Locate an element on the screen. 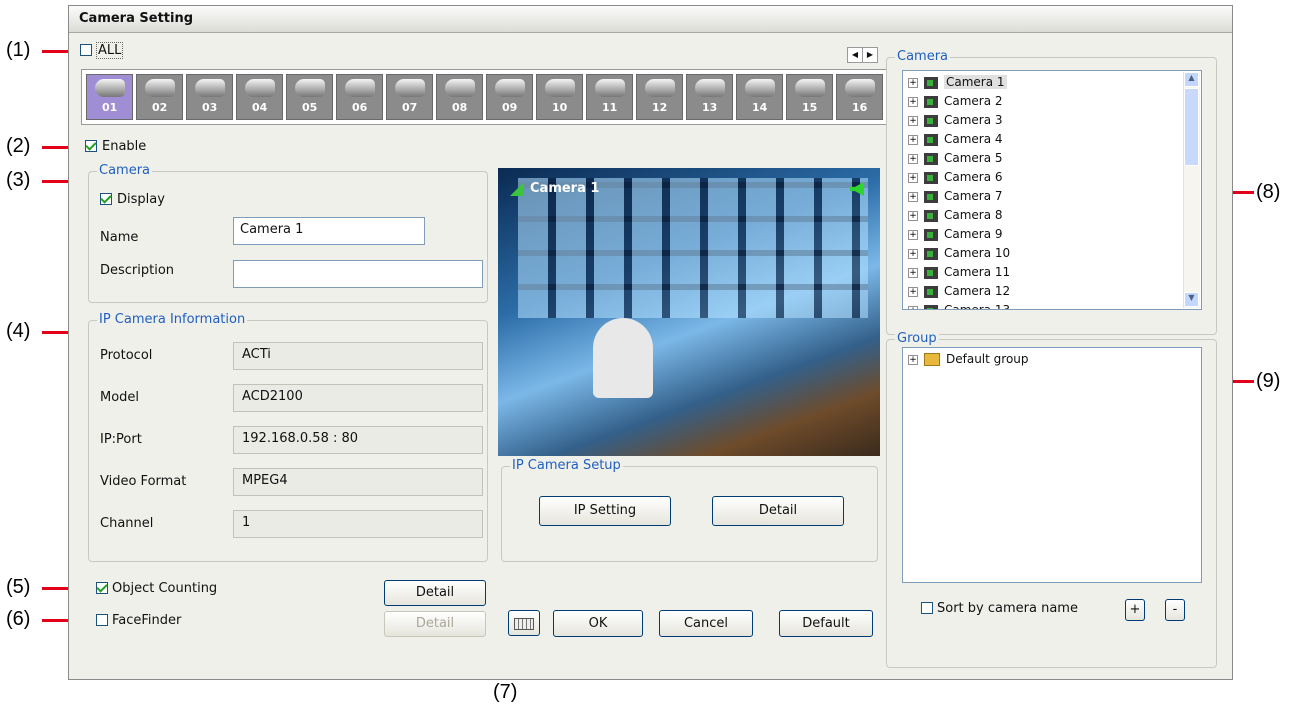 The image size is (1301, 708). camera-tree-item: + Camera 10 is located at coordinates (959, 255).